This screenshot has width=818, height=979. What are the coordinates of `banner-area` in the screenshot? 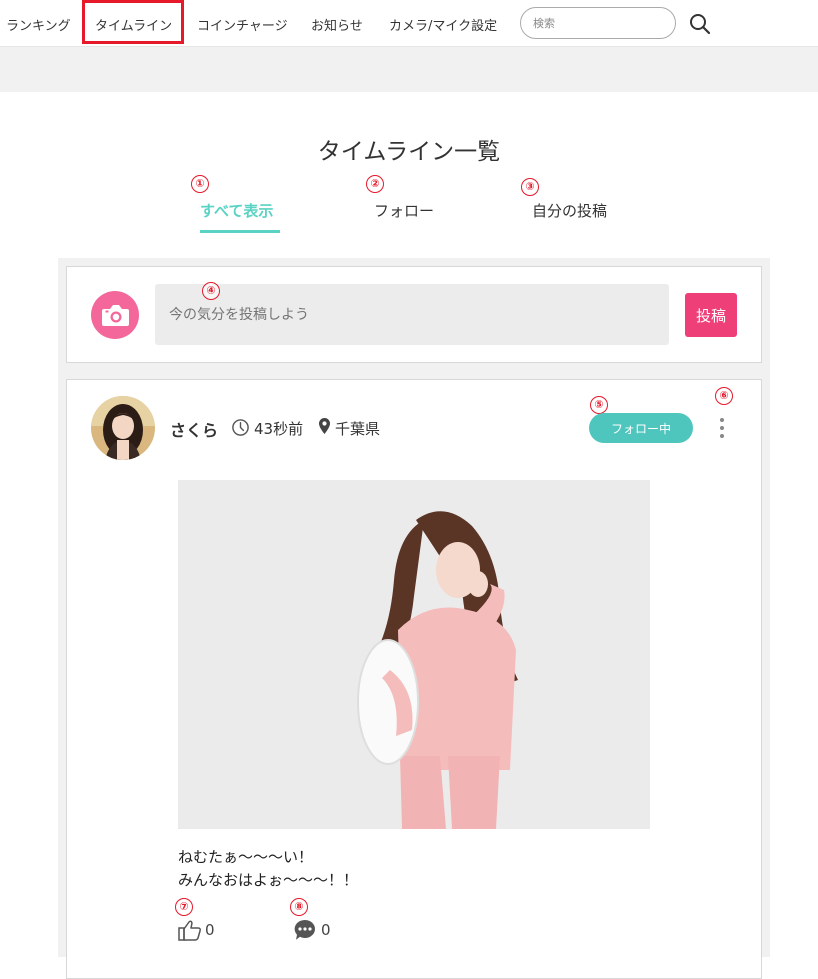 It's located at (409, 69).